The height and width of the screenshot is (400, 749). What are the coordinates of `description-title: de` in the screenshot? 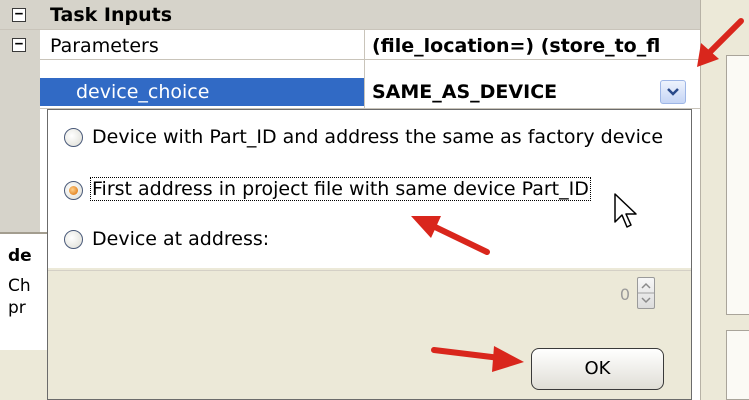 It's located at (20, 256).